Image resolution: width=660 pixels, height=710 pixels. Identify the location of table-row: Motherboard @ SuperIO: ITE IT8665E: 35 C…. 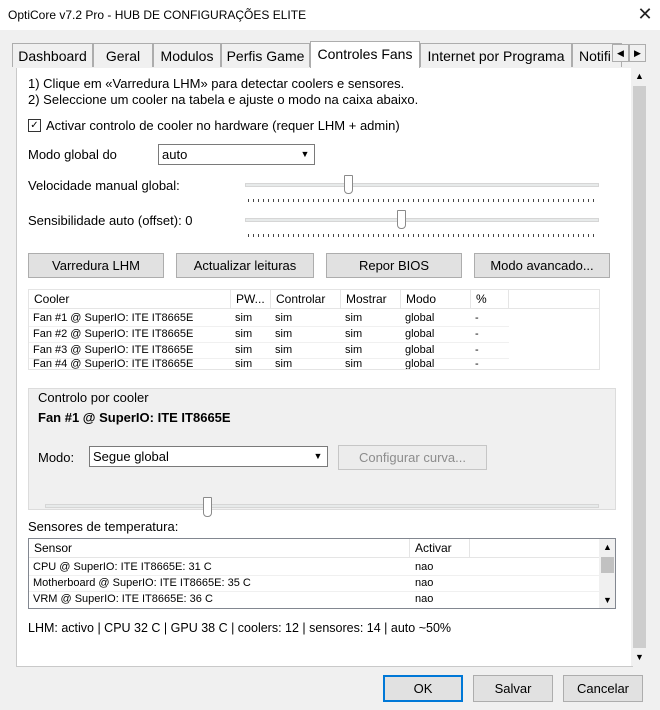
(314, 583).